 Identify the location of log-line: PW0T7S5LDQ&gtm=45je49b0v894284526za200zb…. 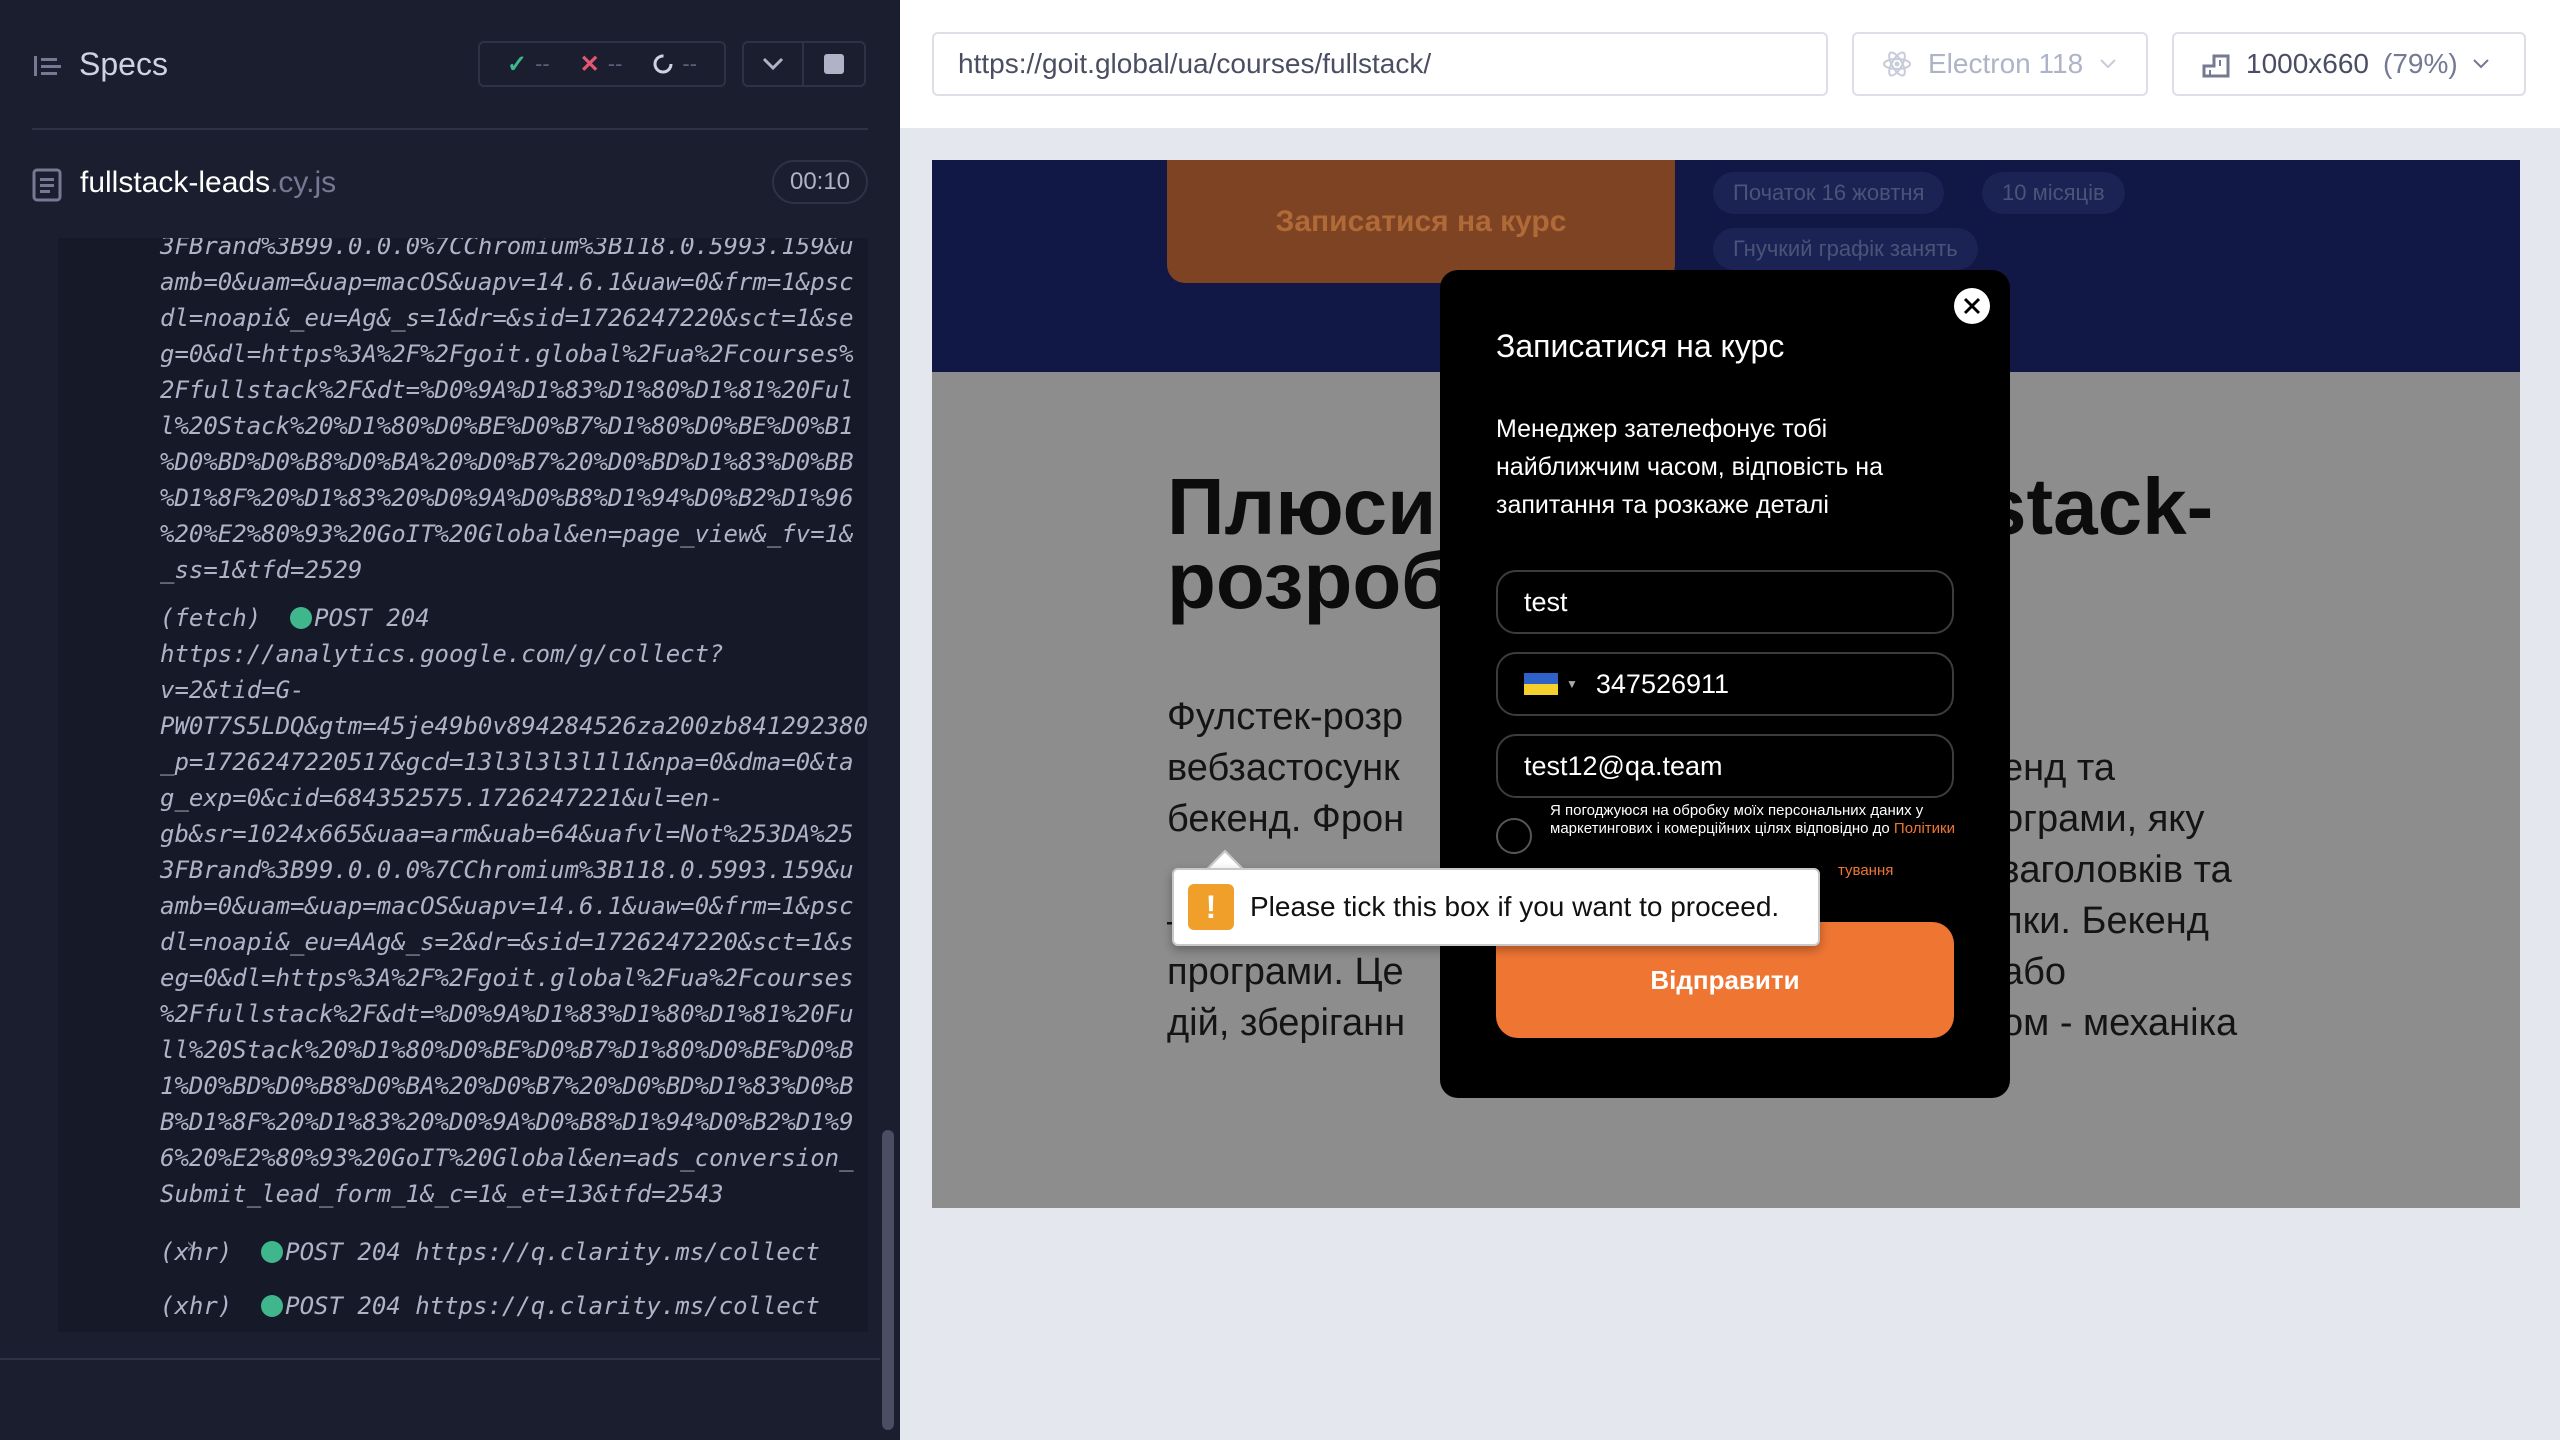
(514, 726).